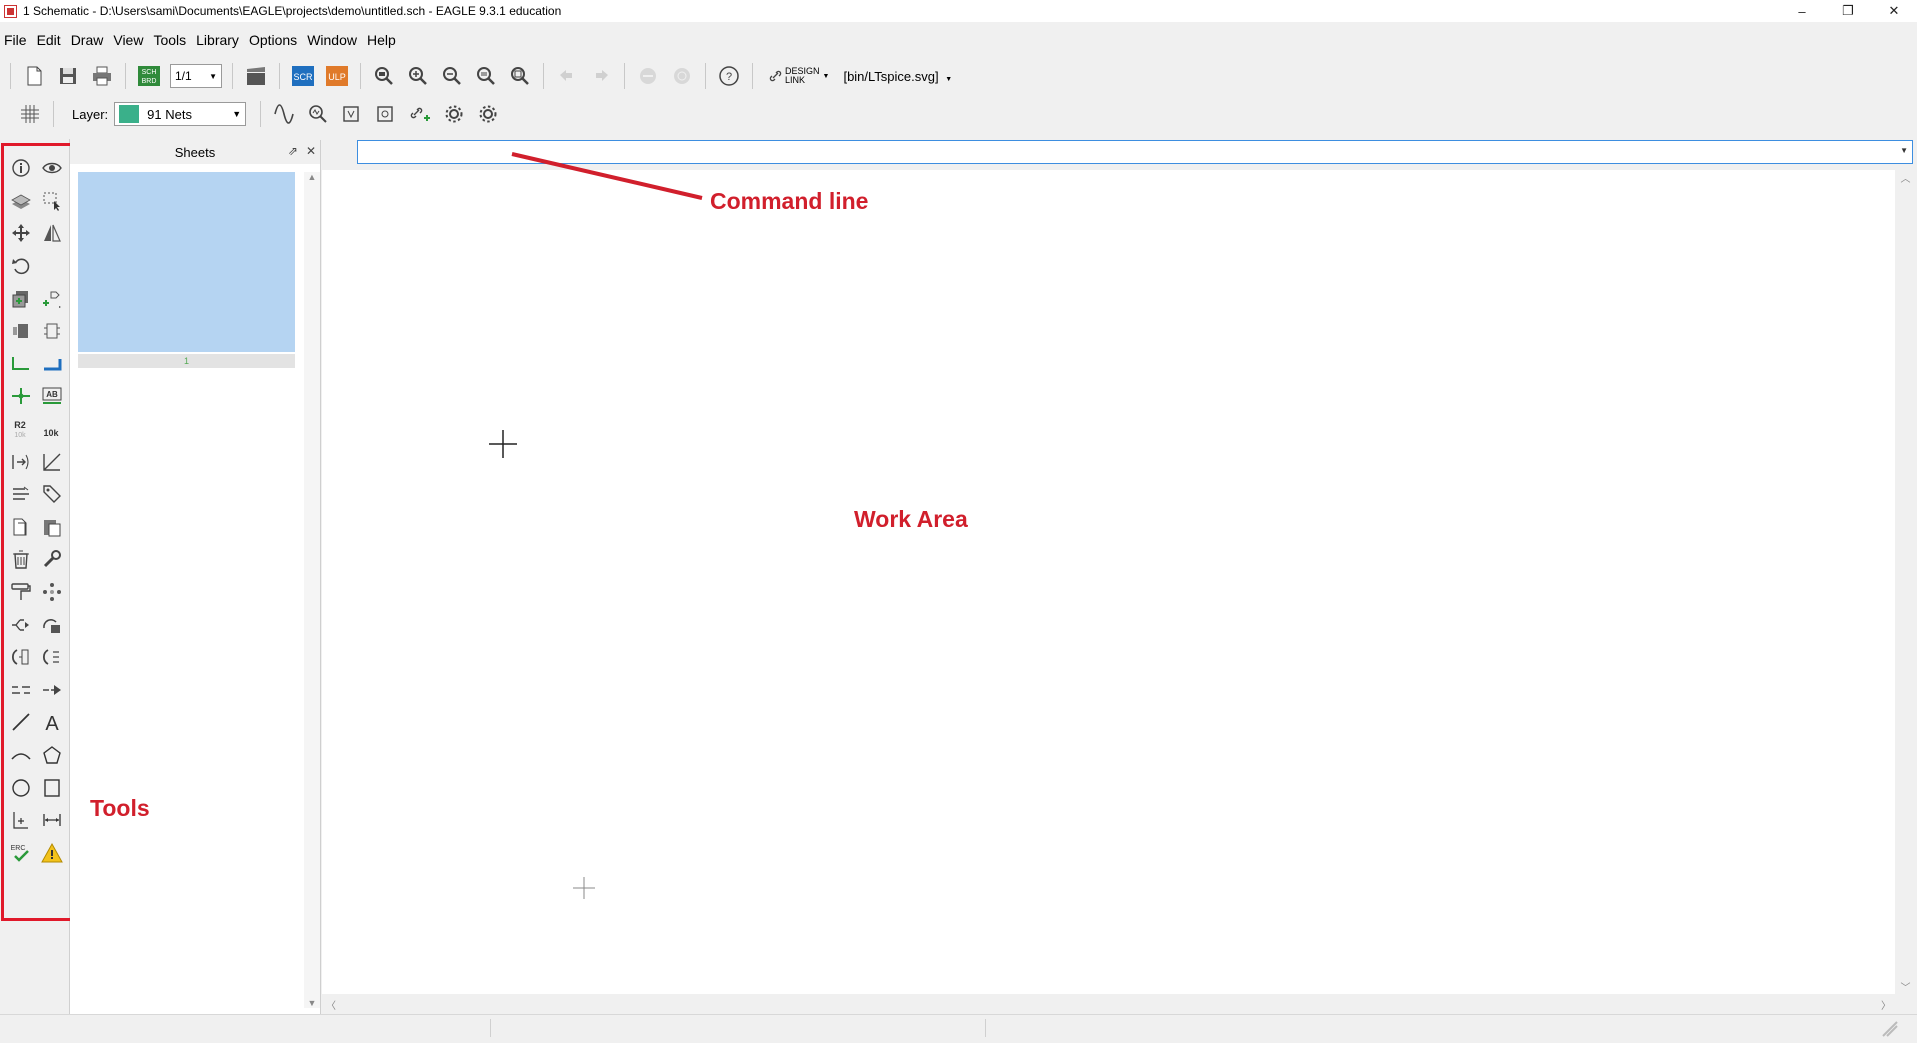  I want to click on work-area-annotation: Work Area, so click(911, 519).